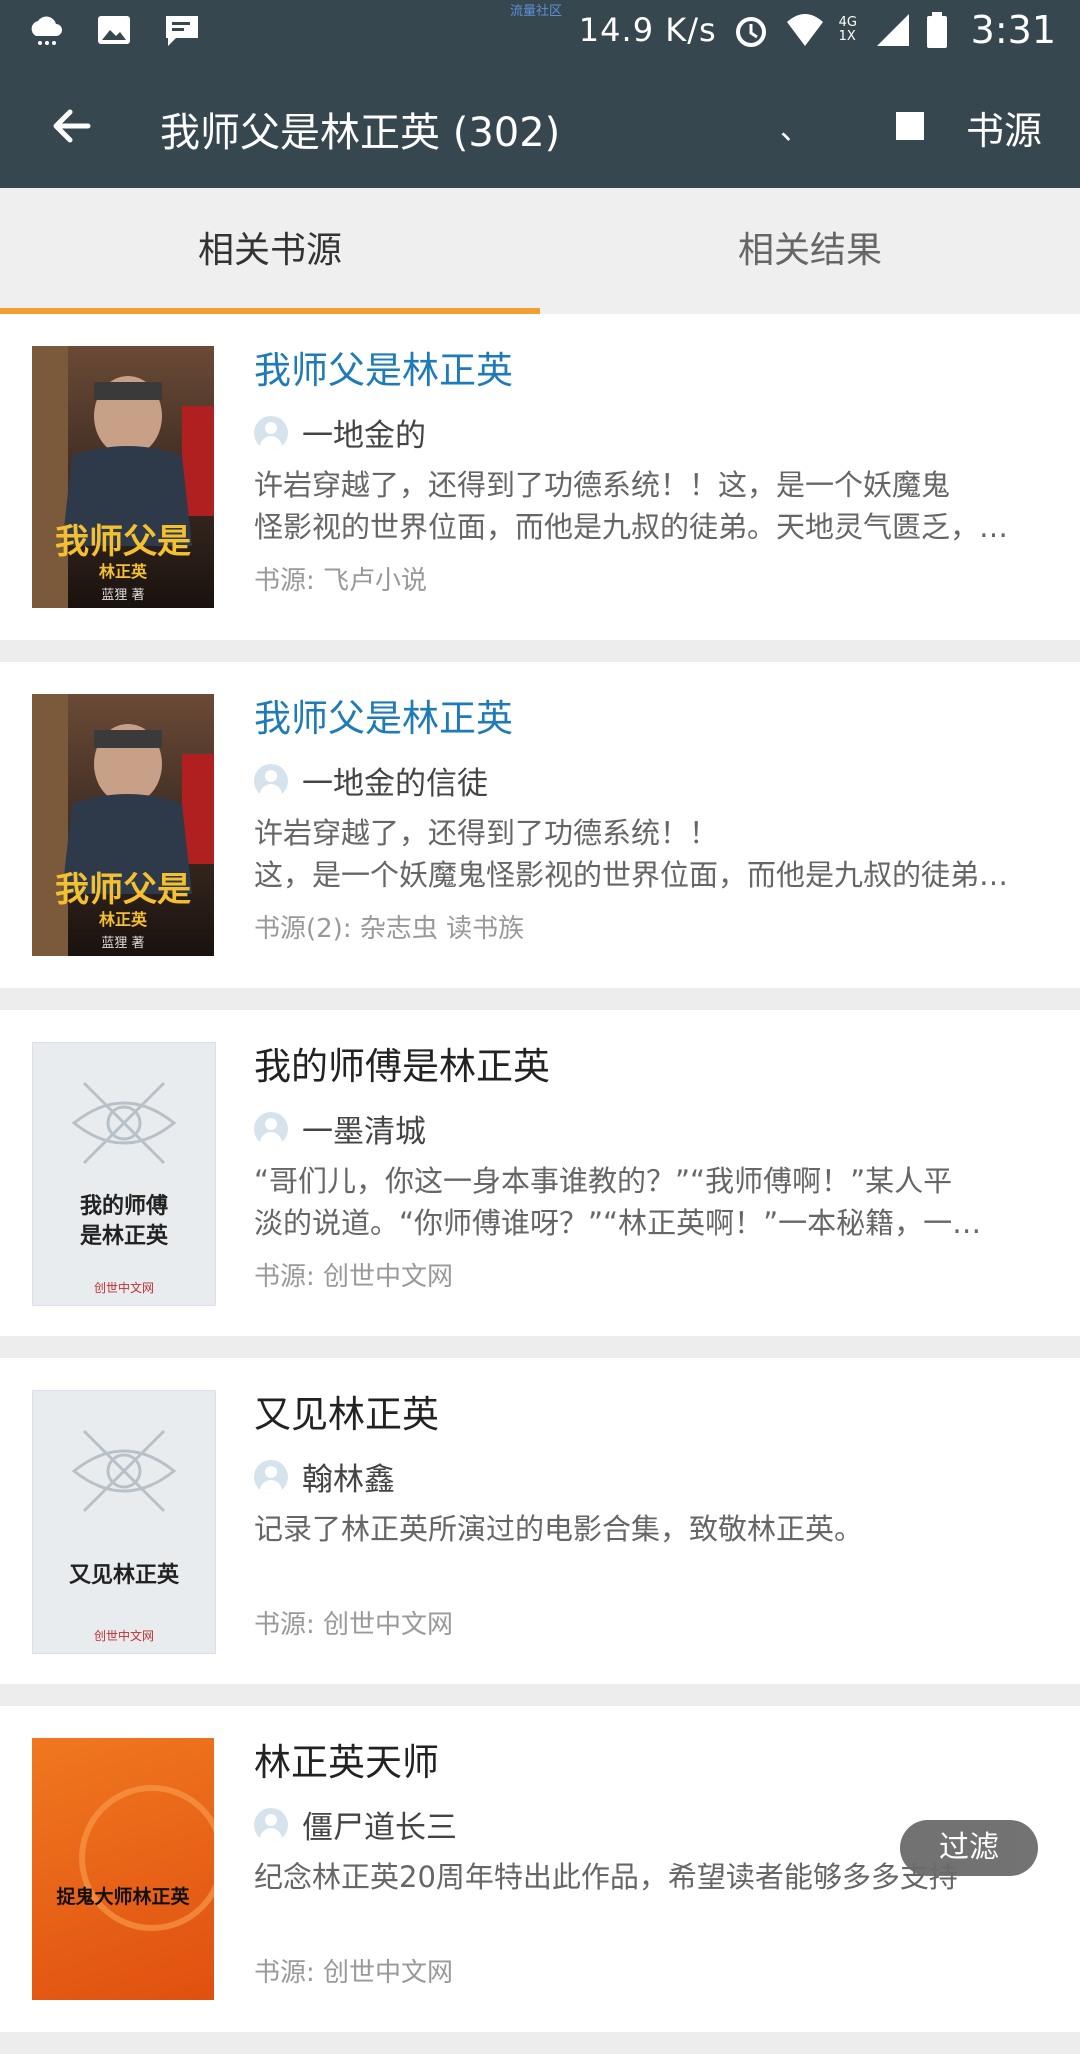 This screenshot has width=1080, height=2054. Describe the element at coordinates (364, 436) in the screenshot. I see `book-author: 一地金的` at that location.